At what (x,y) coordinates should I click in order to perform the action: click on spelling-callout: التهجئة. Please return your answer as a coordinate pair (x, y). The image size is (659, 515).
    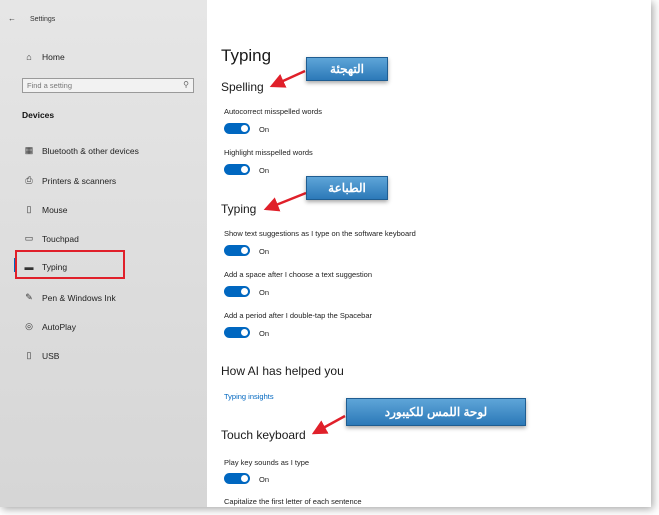
    Looking at the image, I should click on (347, 69).